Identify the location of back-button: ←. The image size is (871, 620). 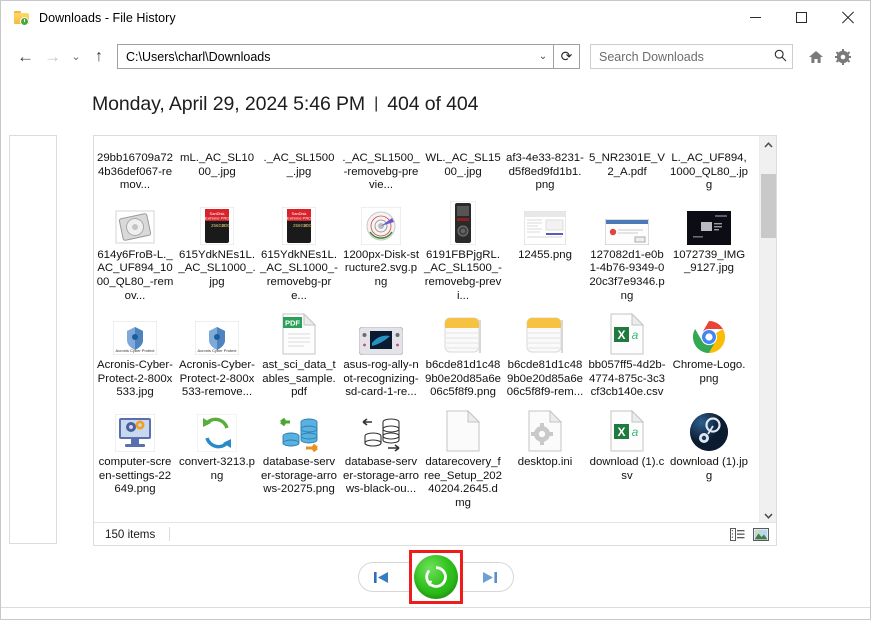
(25, 57).